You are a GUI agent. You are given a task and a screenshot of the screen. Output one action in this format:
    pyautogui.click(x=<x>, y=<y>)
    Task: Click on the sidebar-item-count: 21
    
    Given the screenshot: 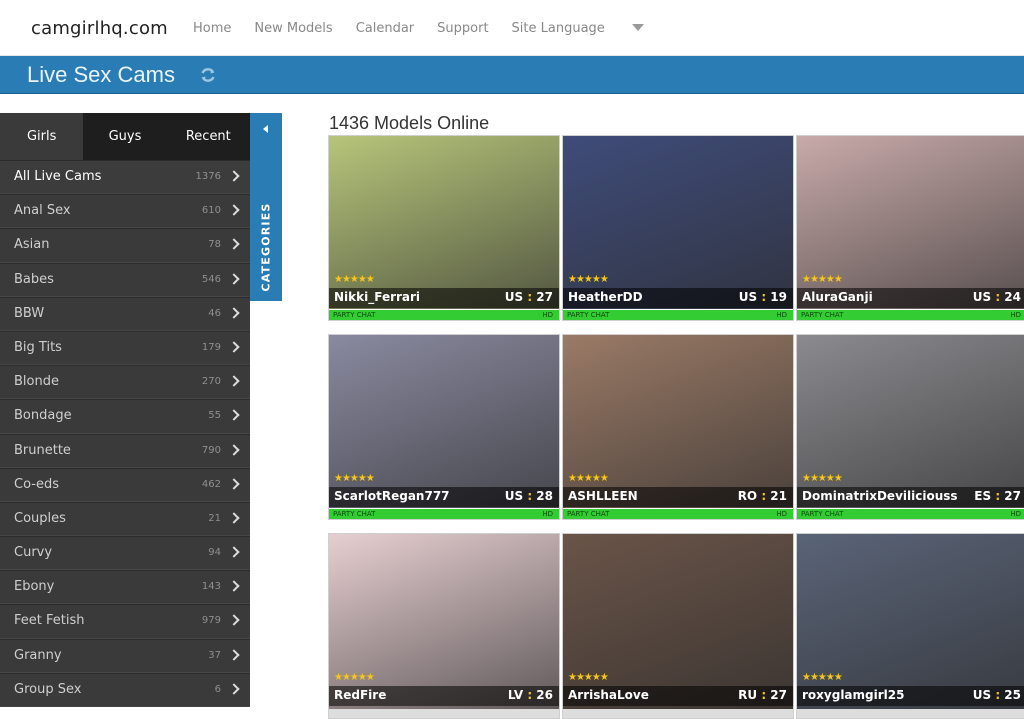 What is the action you would take?
    pyautogui.click(x=214, y=518)
    